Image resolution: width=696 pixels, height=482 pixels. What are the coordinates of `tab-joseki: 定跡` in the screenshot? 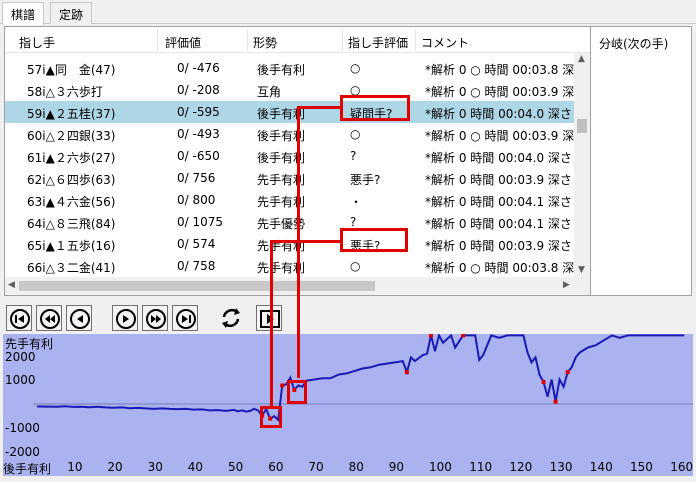 It's located at (71, 13).